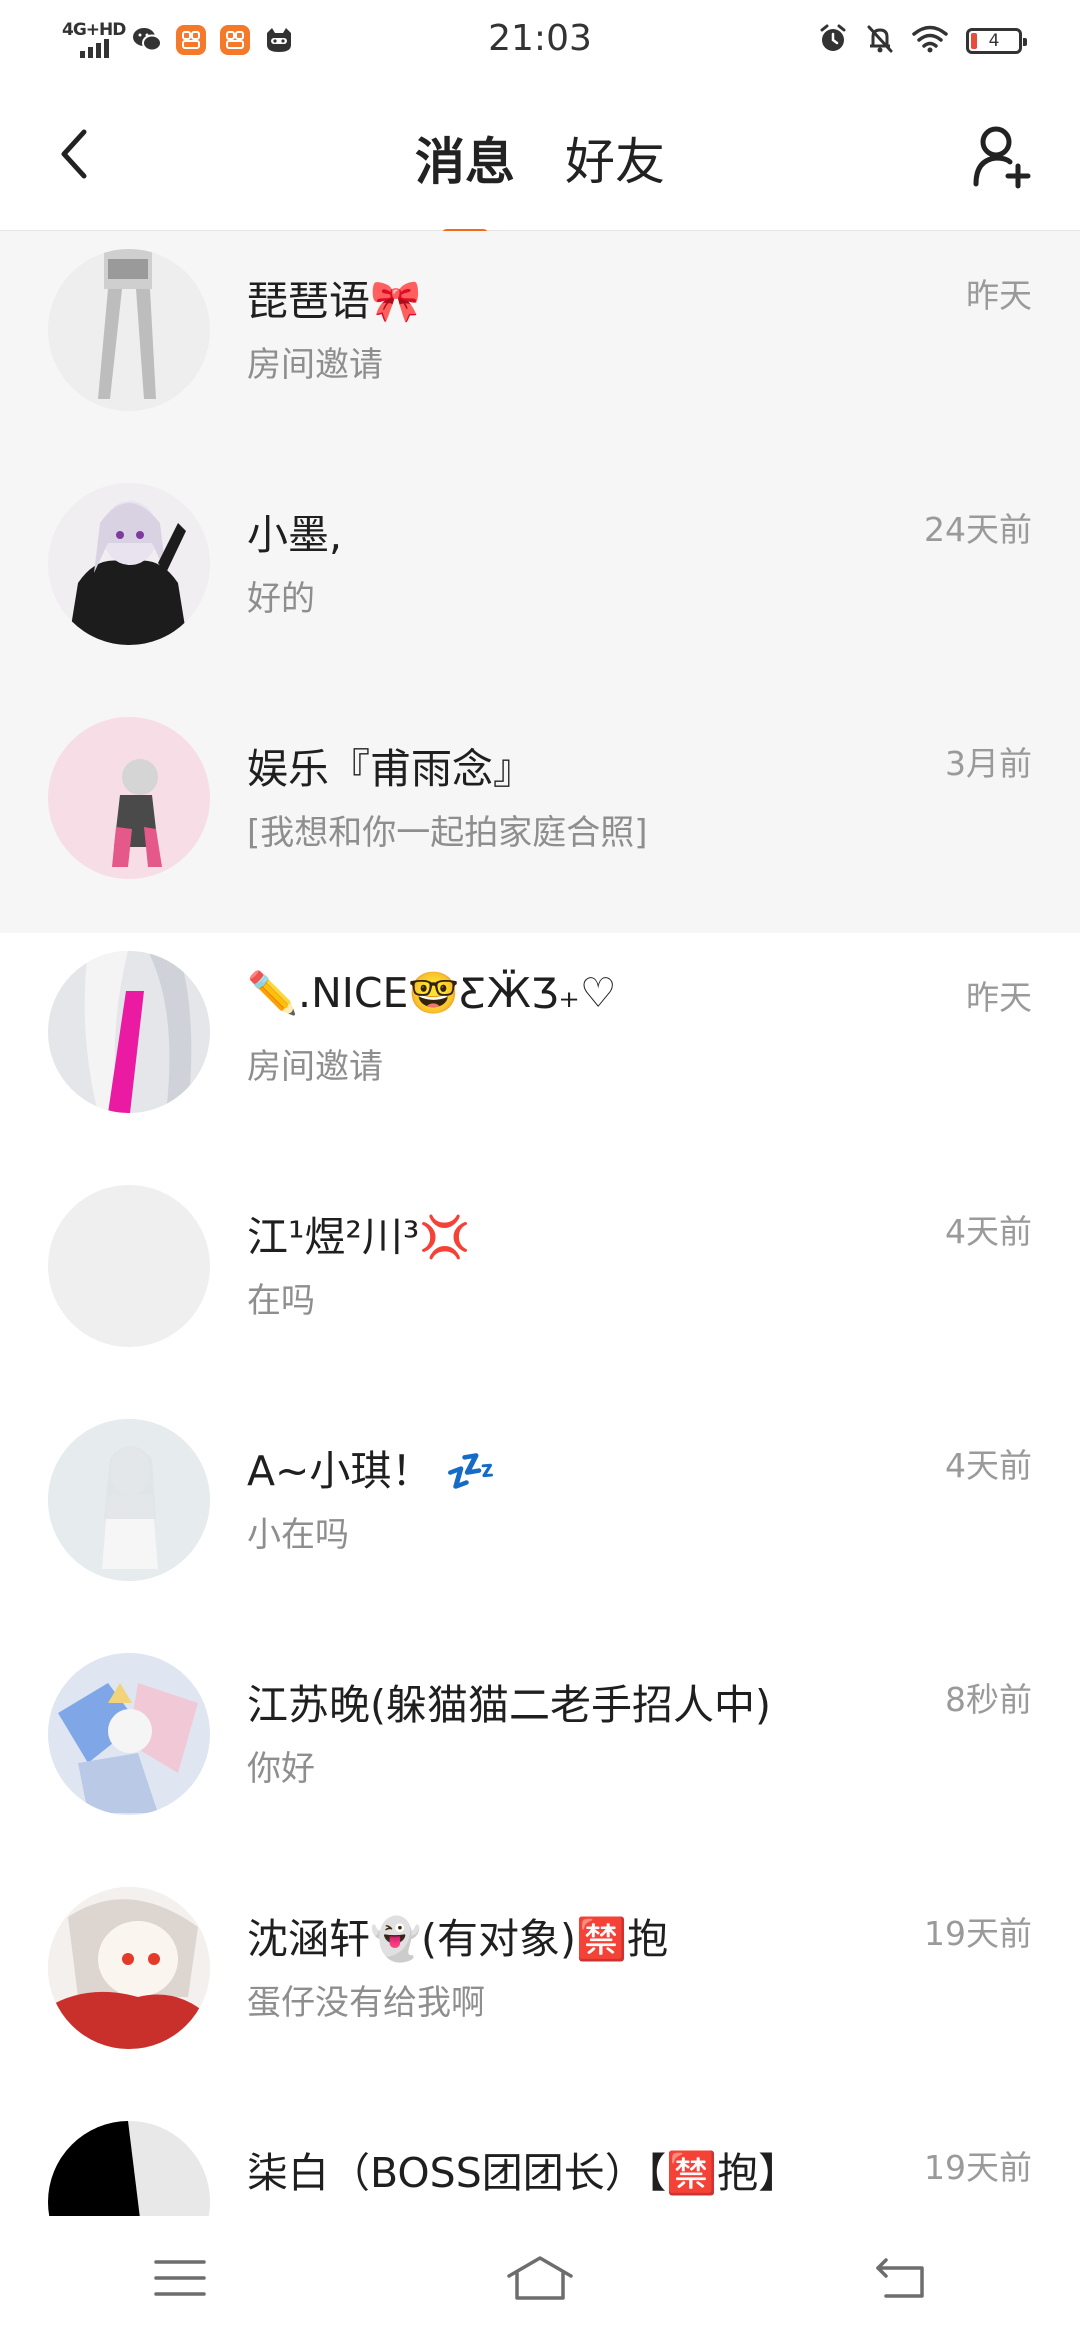  I want to click on add-user-icon, so click(1002, 157).